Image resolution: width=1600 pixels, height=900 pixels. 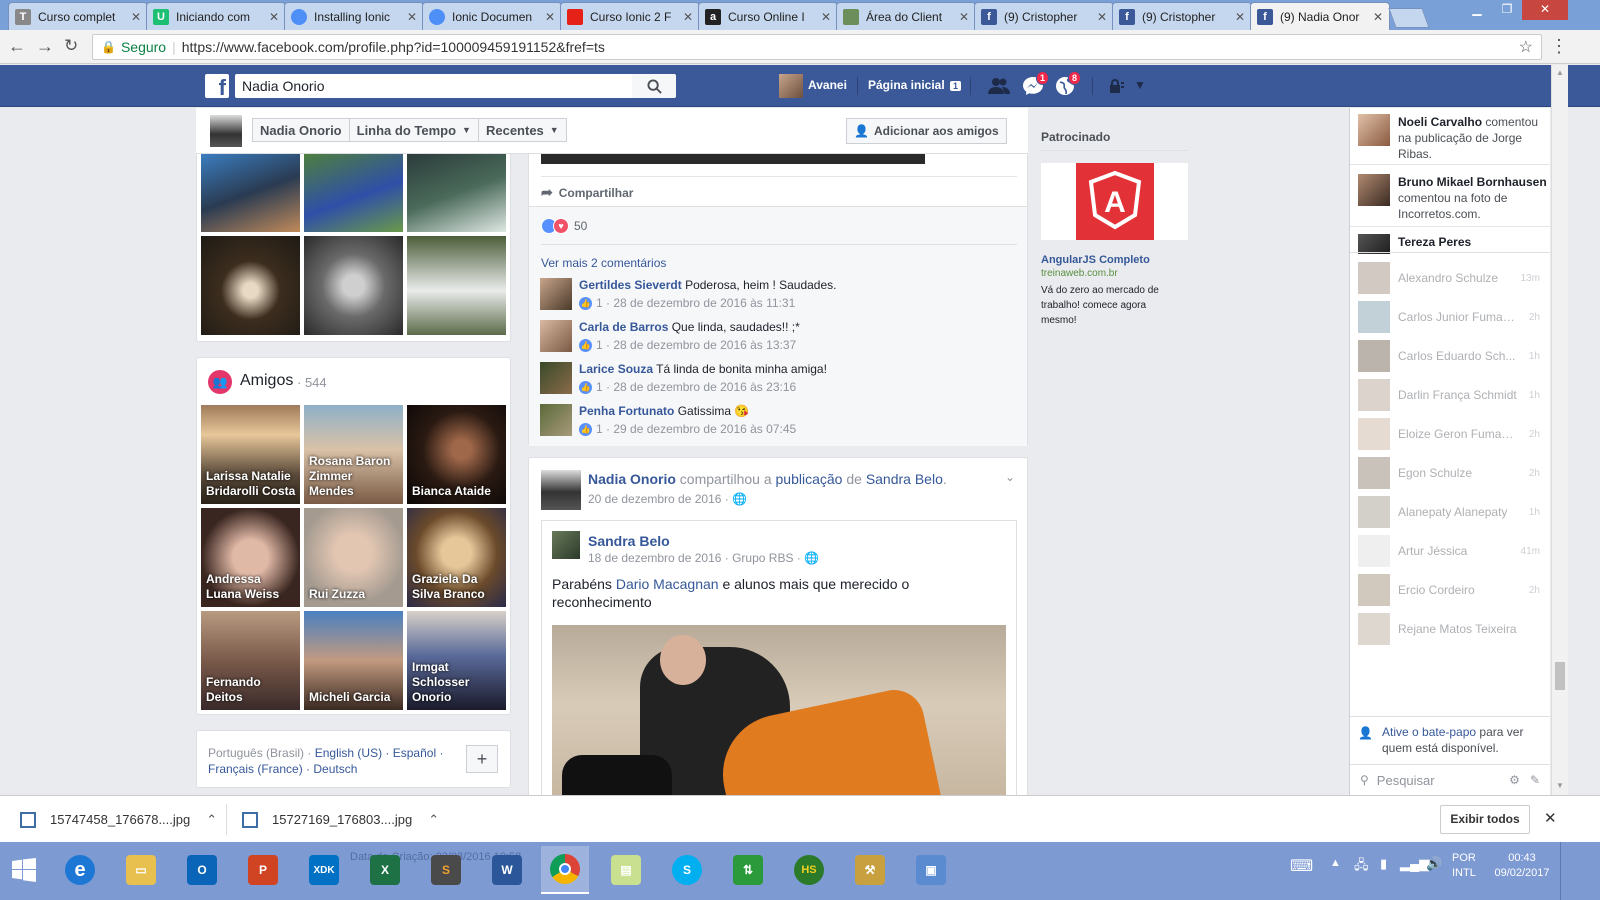 I want to click on search-input: Nadia Onorio, so click(x=283, y=86).